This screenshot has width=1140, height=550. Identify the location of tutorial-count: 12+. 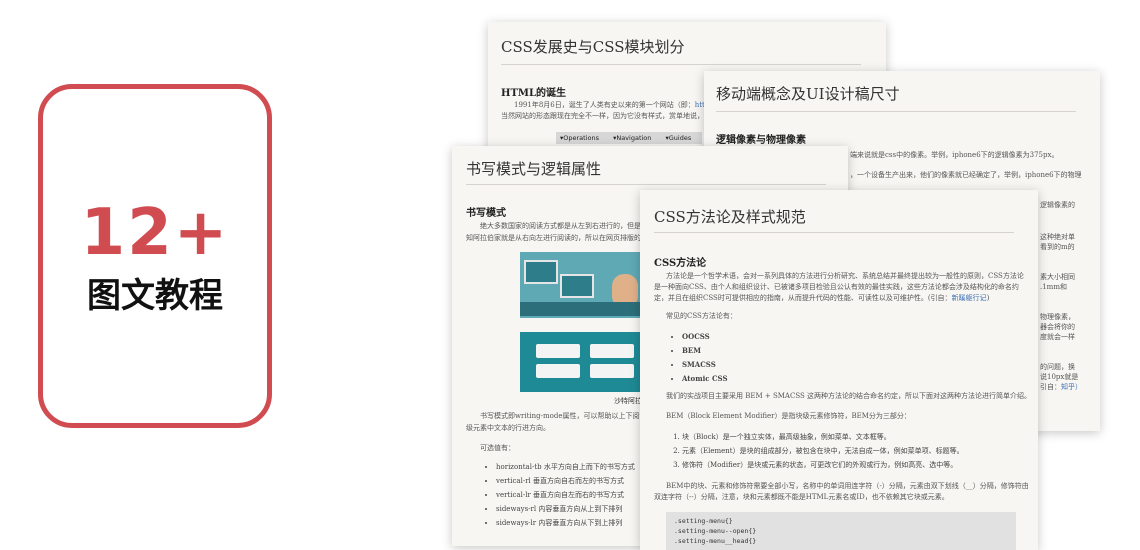
(155, 233).